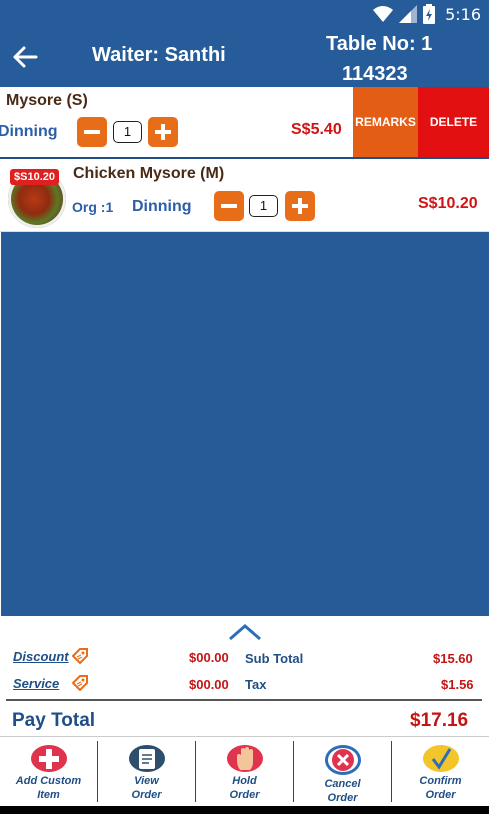 The height and width of the screenshot is (814, 489). I want to click on discount-tag-icon, so click(80, 656).